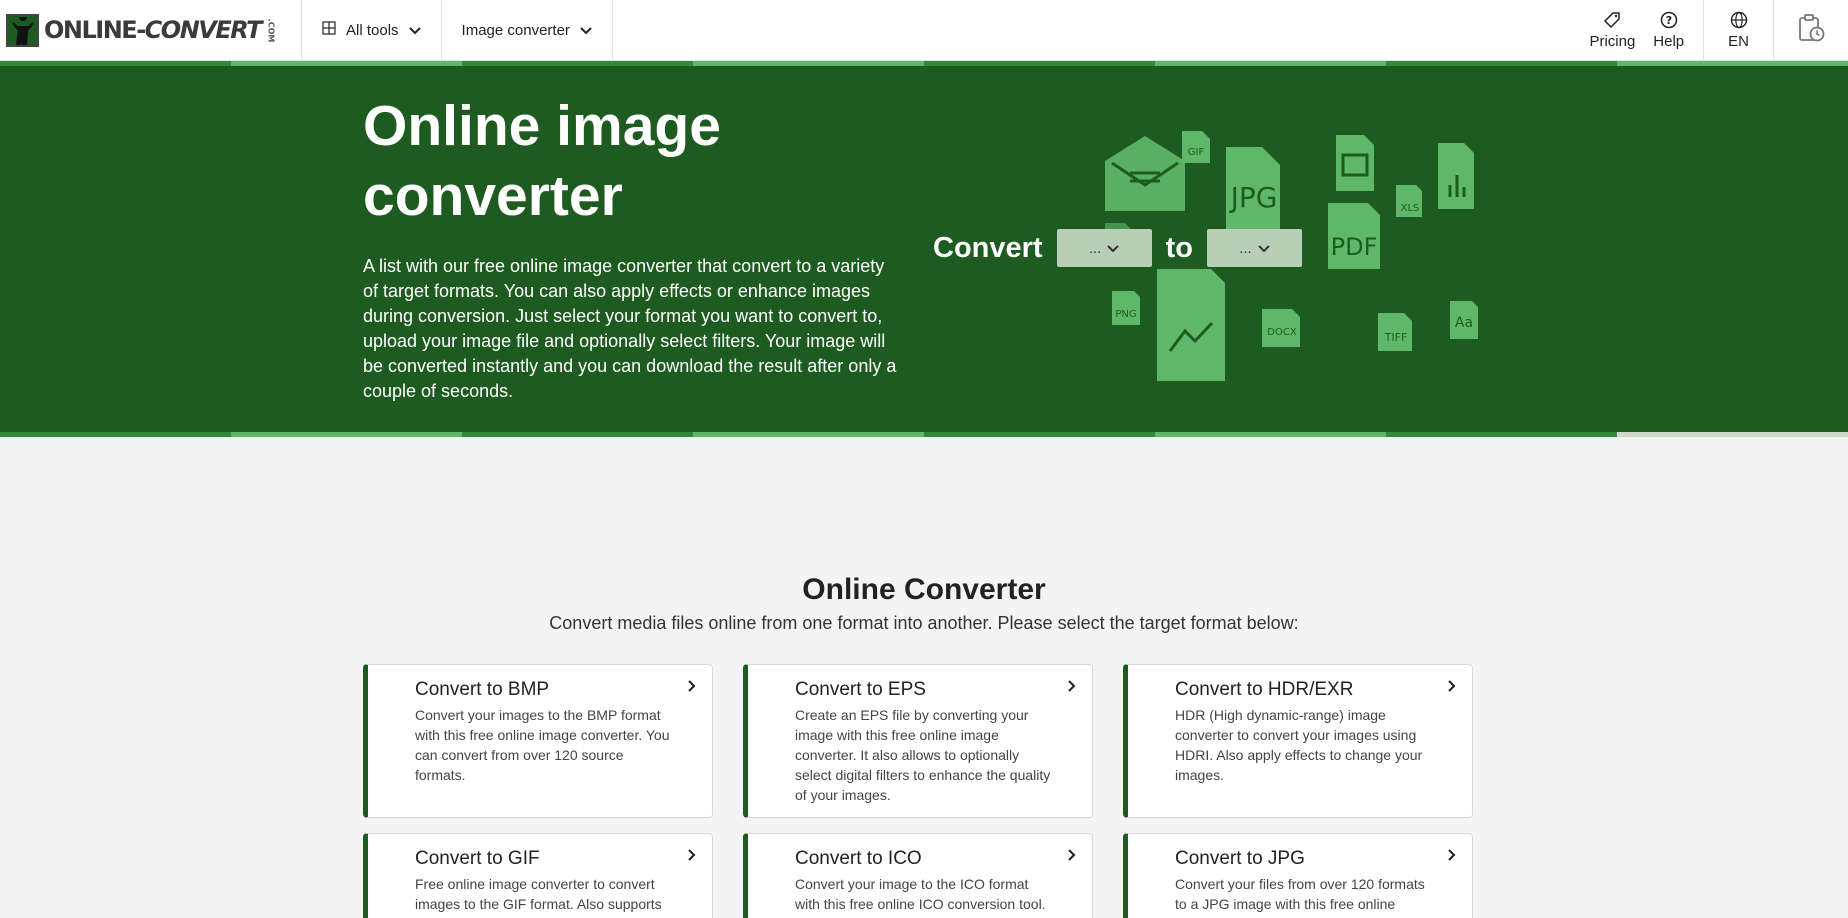 The image size is (1848, 918). I want to click on format-label-aa: Aa, so click(1464, 323).